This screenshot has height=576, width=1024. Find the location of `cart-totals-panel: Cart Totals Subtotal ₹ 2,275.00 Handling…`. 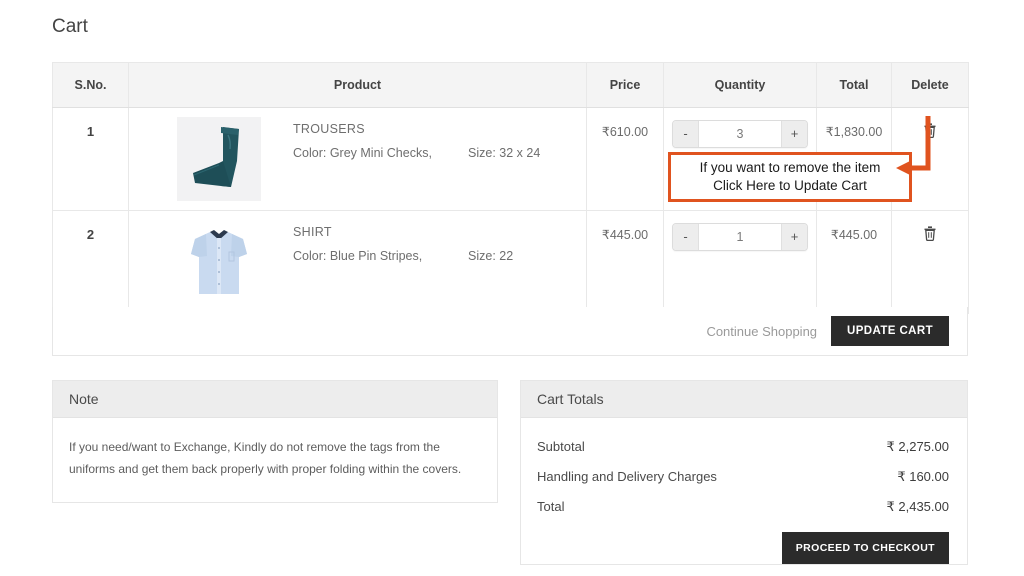

cart-totals-panel: Cart Totals Subtotal ₹ 2,275.00 Handling… is located at coordinates (744, 472).